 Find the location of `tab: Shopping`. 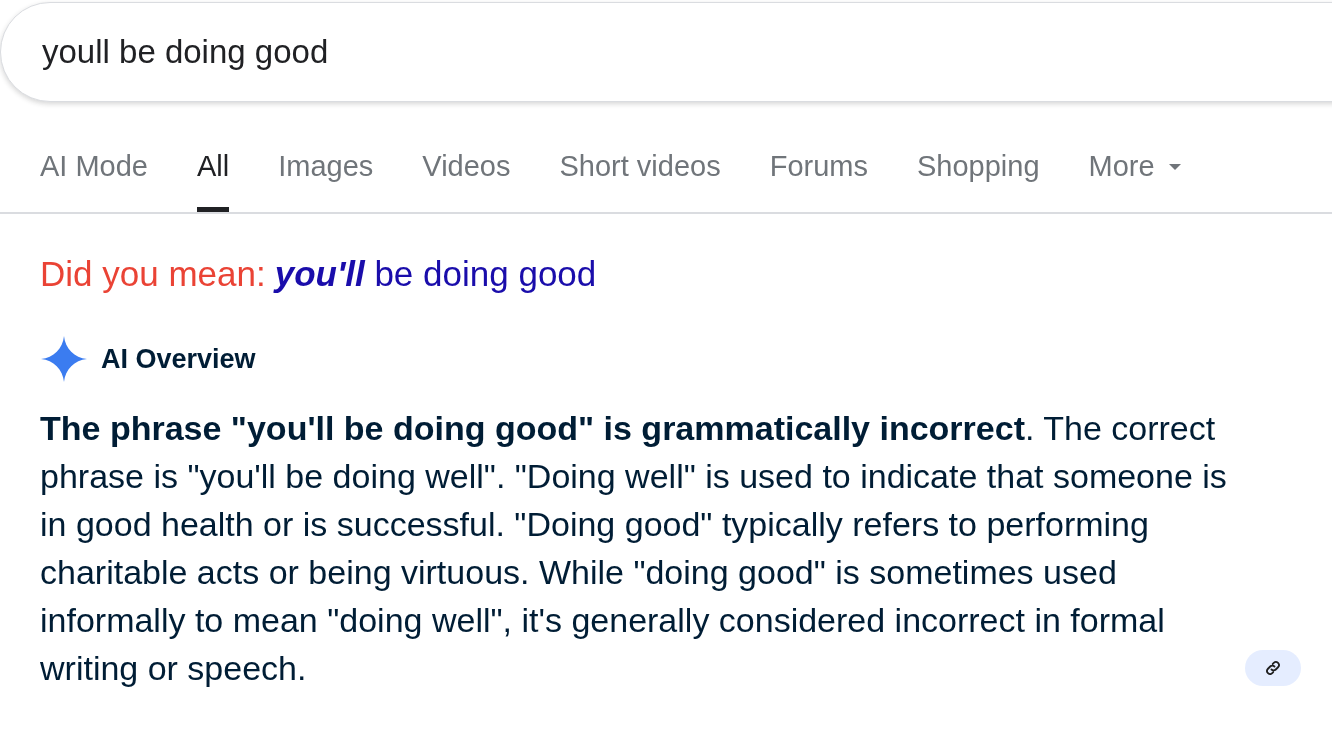

tab: Shopping is located at coordinates (978, 176).